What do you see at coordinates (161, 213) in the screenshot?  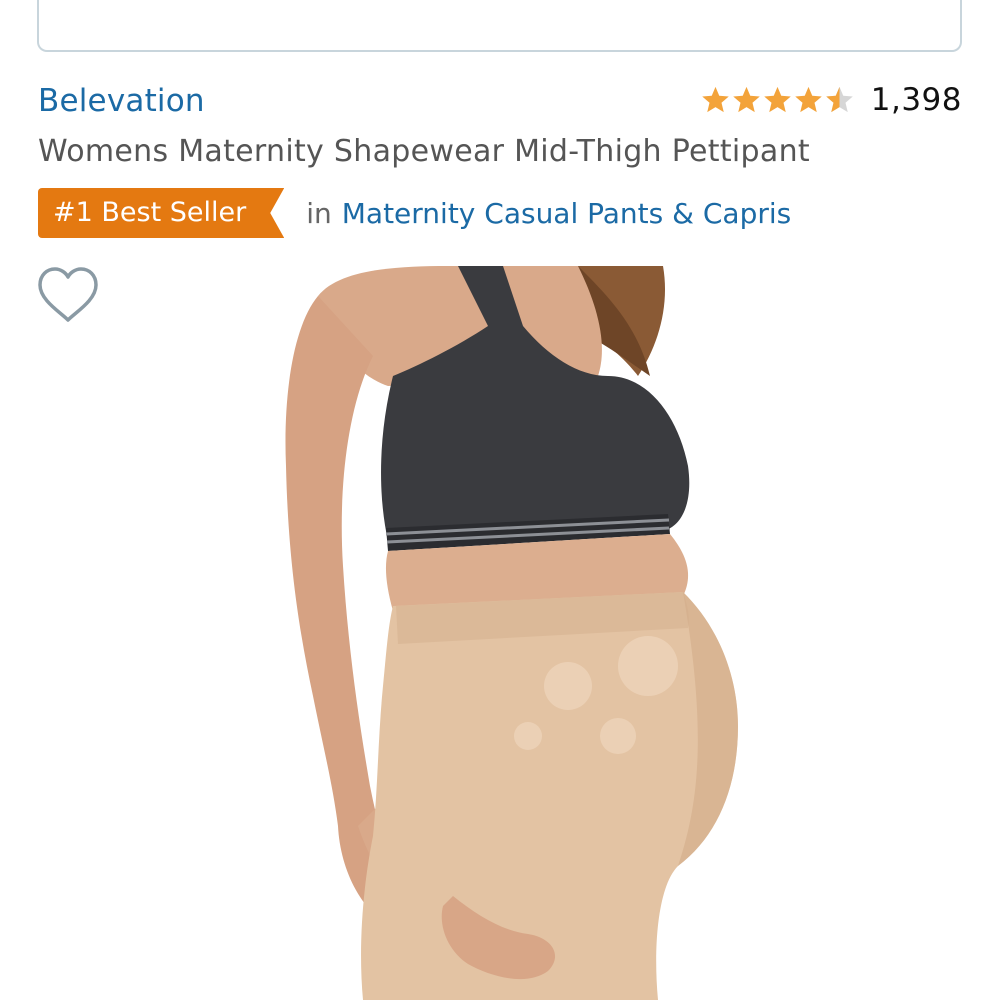 I see `best-seller-badge: #1 Best Seller` at bounding box center [161, 213].